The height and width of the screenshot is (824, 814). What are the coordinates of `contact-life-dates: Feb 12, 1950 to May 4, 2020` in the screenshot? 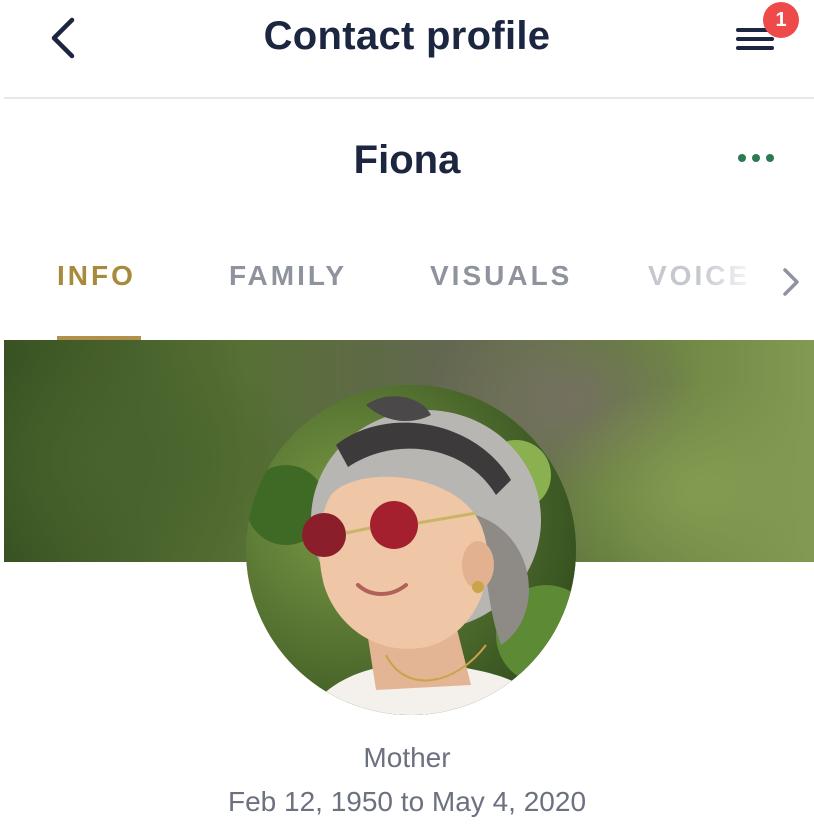 It's located at (407, 801).